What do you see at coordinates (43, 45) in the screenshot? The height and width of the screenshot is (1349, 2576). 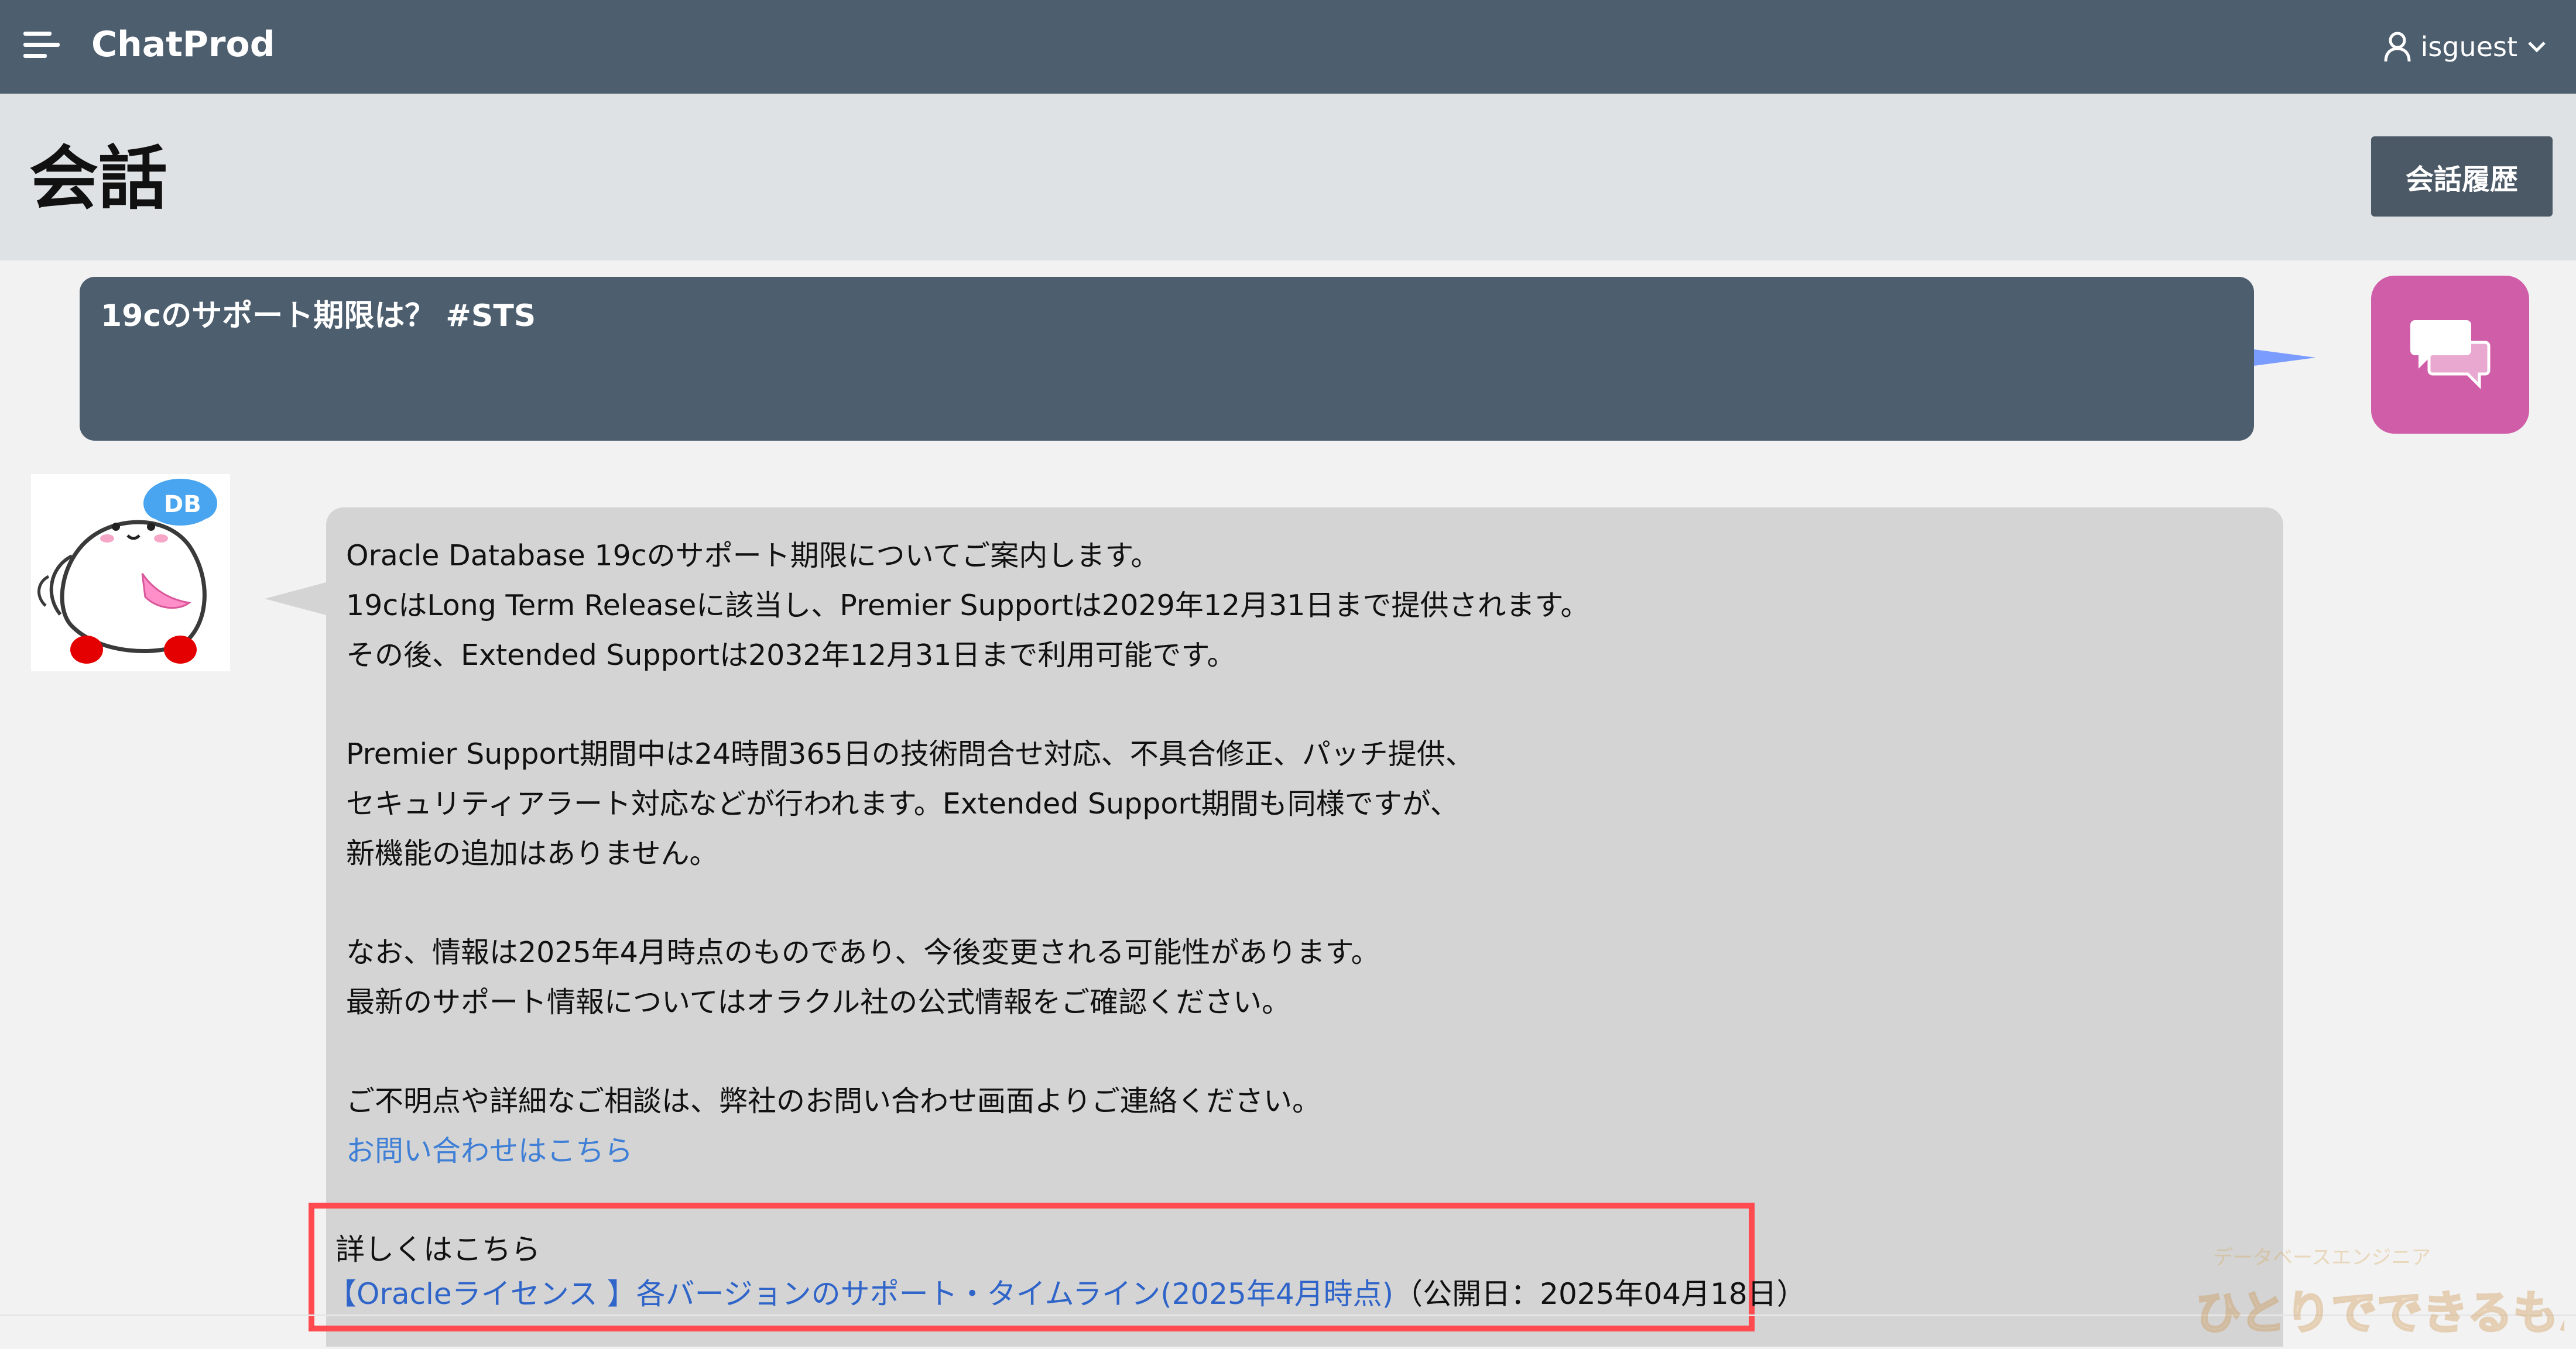 I see `hamburger-menu-icon` at bounding box center [43, 45].